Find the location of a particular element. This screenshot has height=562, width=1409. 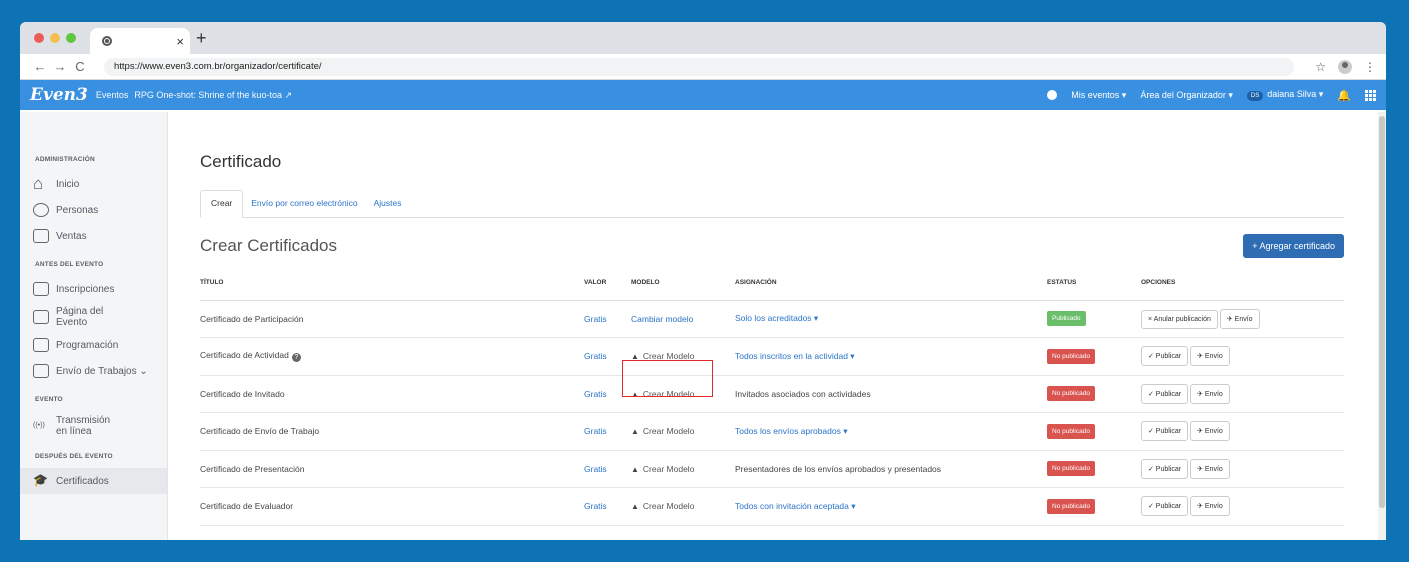

reload-button: C is located at coordinates (80, 66).